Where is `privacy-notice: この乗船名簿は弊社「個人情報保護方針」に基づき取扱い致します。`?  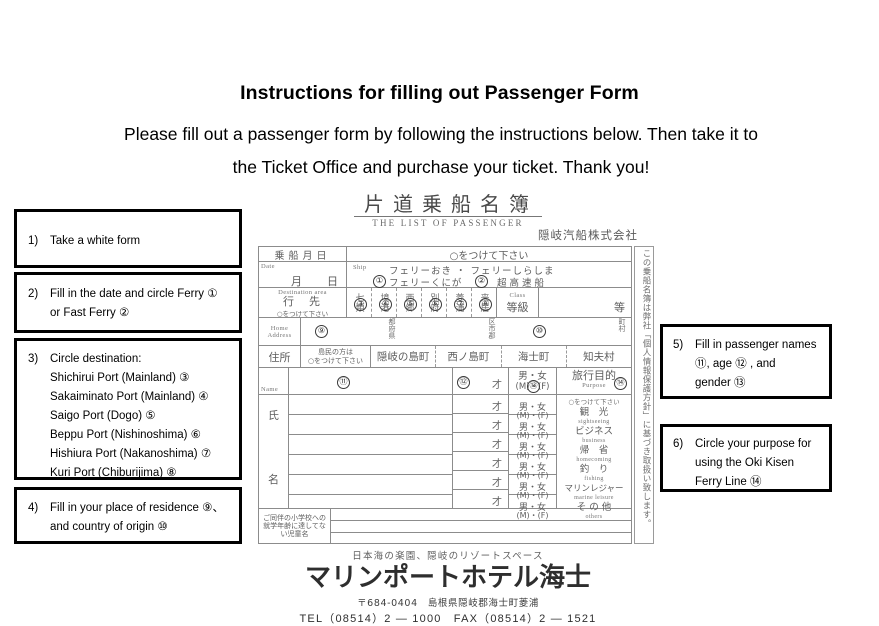
privacy-notice: この乗船名簿は弊社「個人情報保護方針」に基づき取扱い致します。 is located at coordinates (644, 395).